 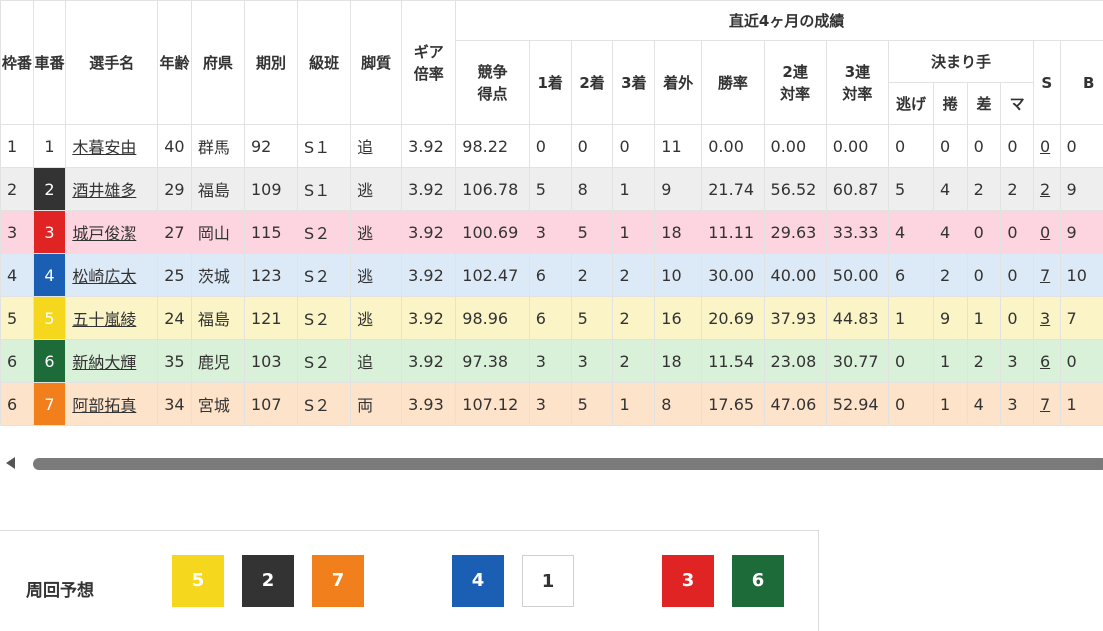 What do you see at coordinates (795, 275) in the screenshot?
I see `rate2-cell: 40.00` at bounding box center [795, 275].